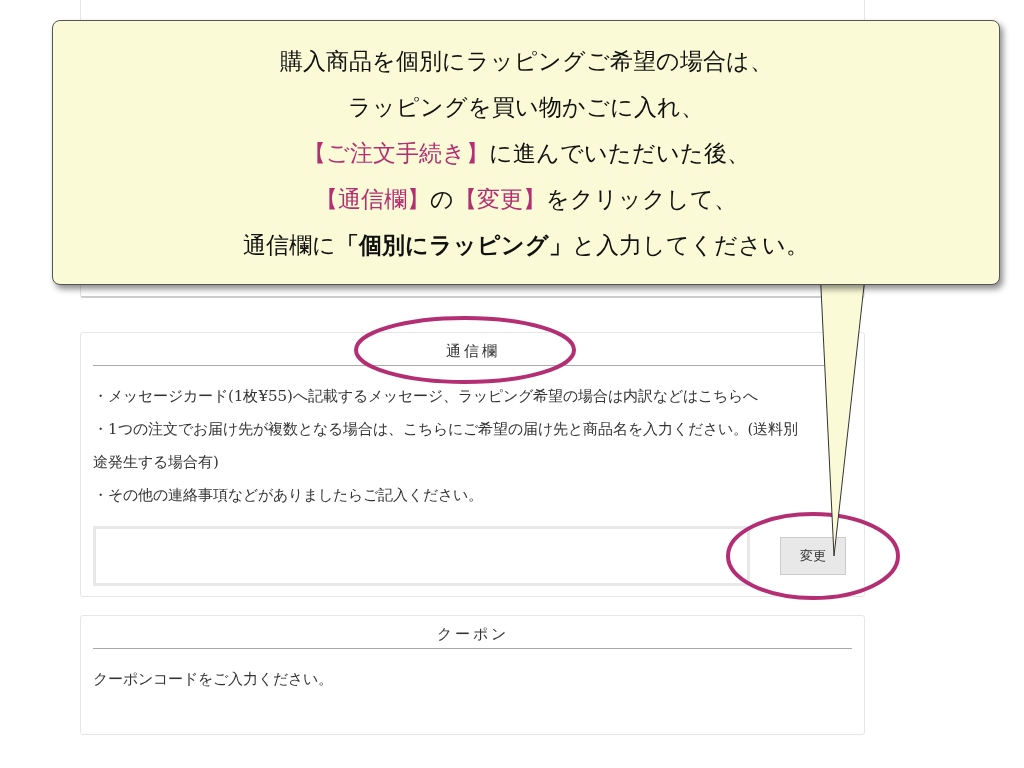 The height and width of the screenshot is (768, 1024). Describe the element at coordinates (472, 351) in the screenshot. I see `section-heading: 通信欄` at that location.